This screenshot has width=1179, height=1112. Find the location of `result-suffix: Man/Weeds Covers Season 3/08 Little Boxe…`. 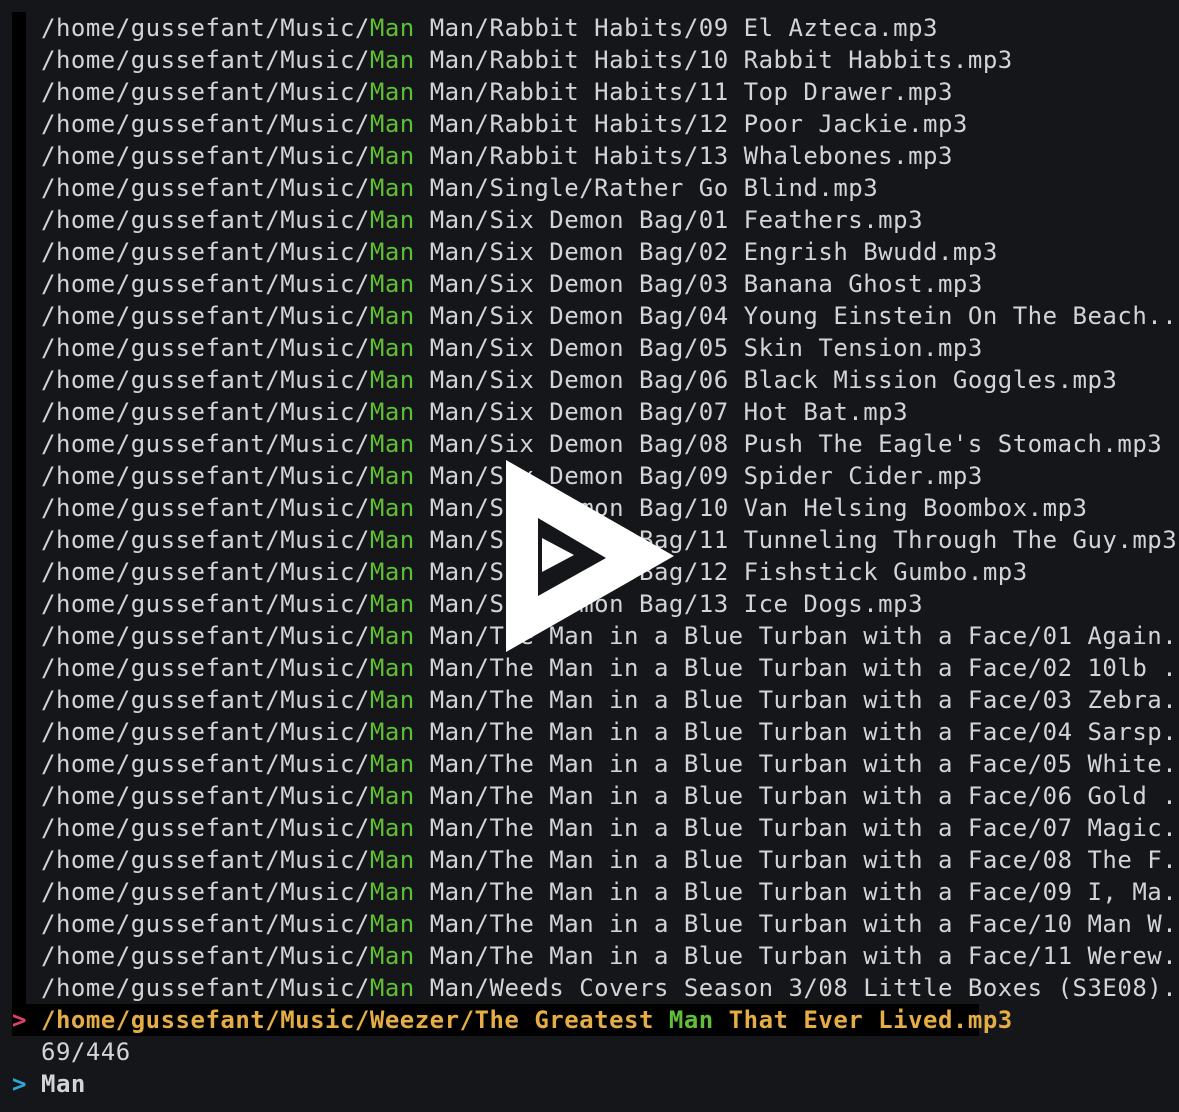

result-suffix: Man/Weeds Covers Season 3/08 Little Boxe… is located at coordinates (796, 988).